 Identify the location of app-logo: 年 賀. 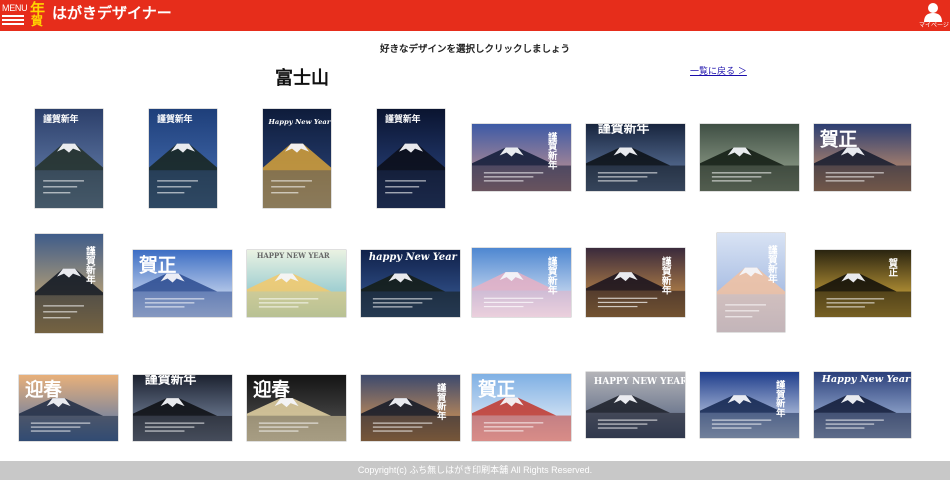
(39, 15).